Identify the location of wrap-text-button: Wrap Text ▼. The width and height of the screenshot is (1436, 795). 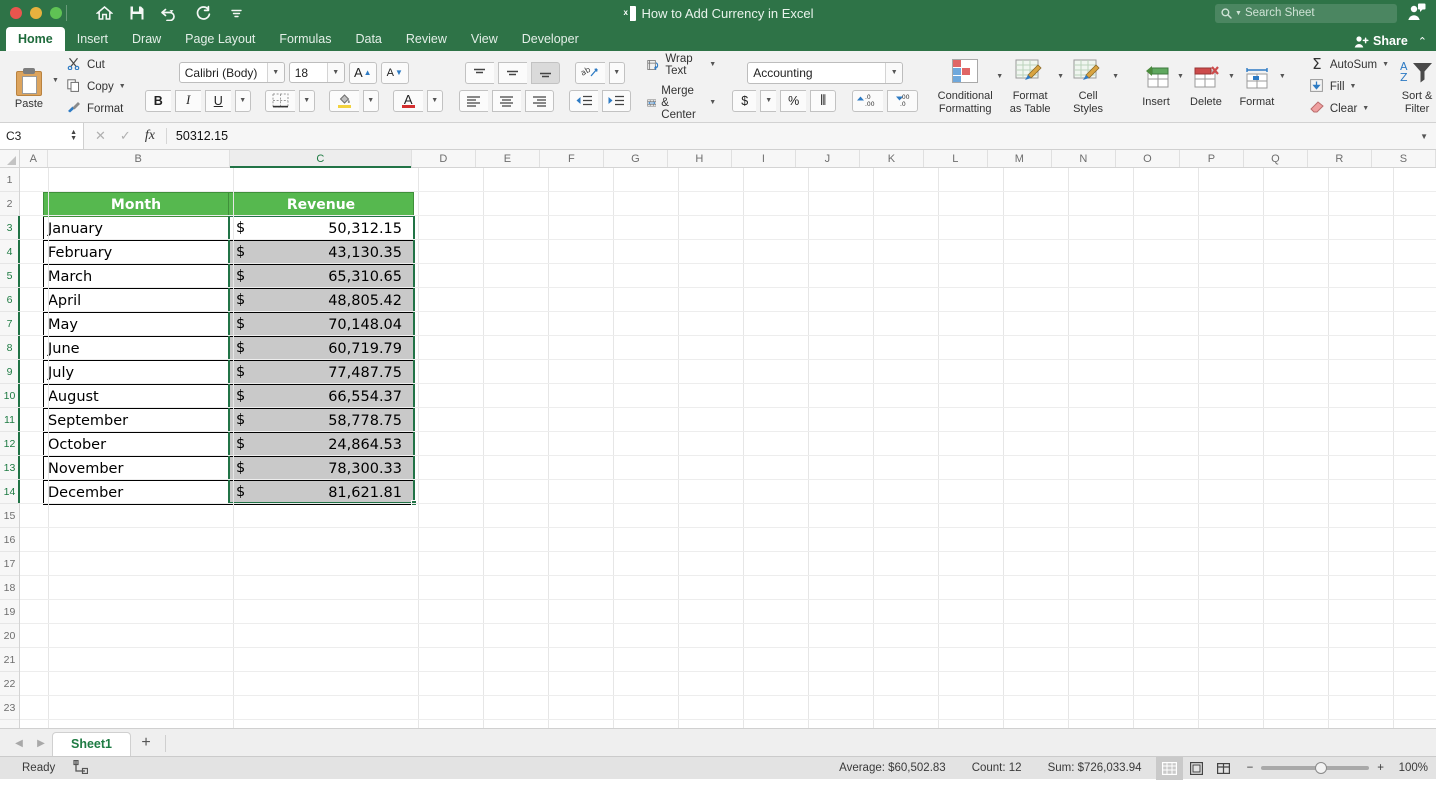
(681, 65).